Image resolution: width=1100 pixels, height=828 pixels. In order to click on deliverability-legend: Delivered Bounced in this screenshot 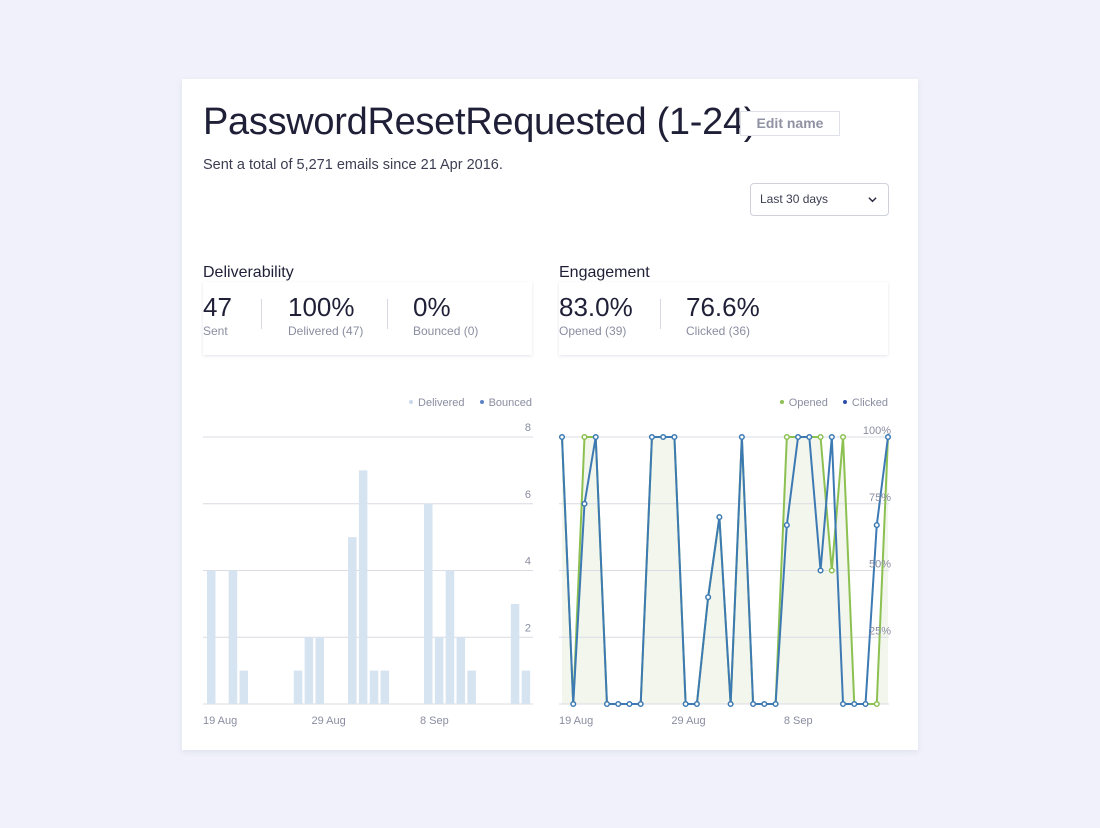, I will do `click(464, 403)`.